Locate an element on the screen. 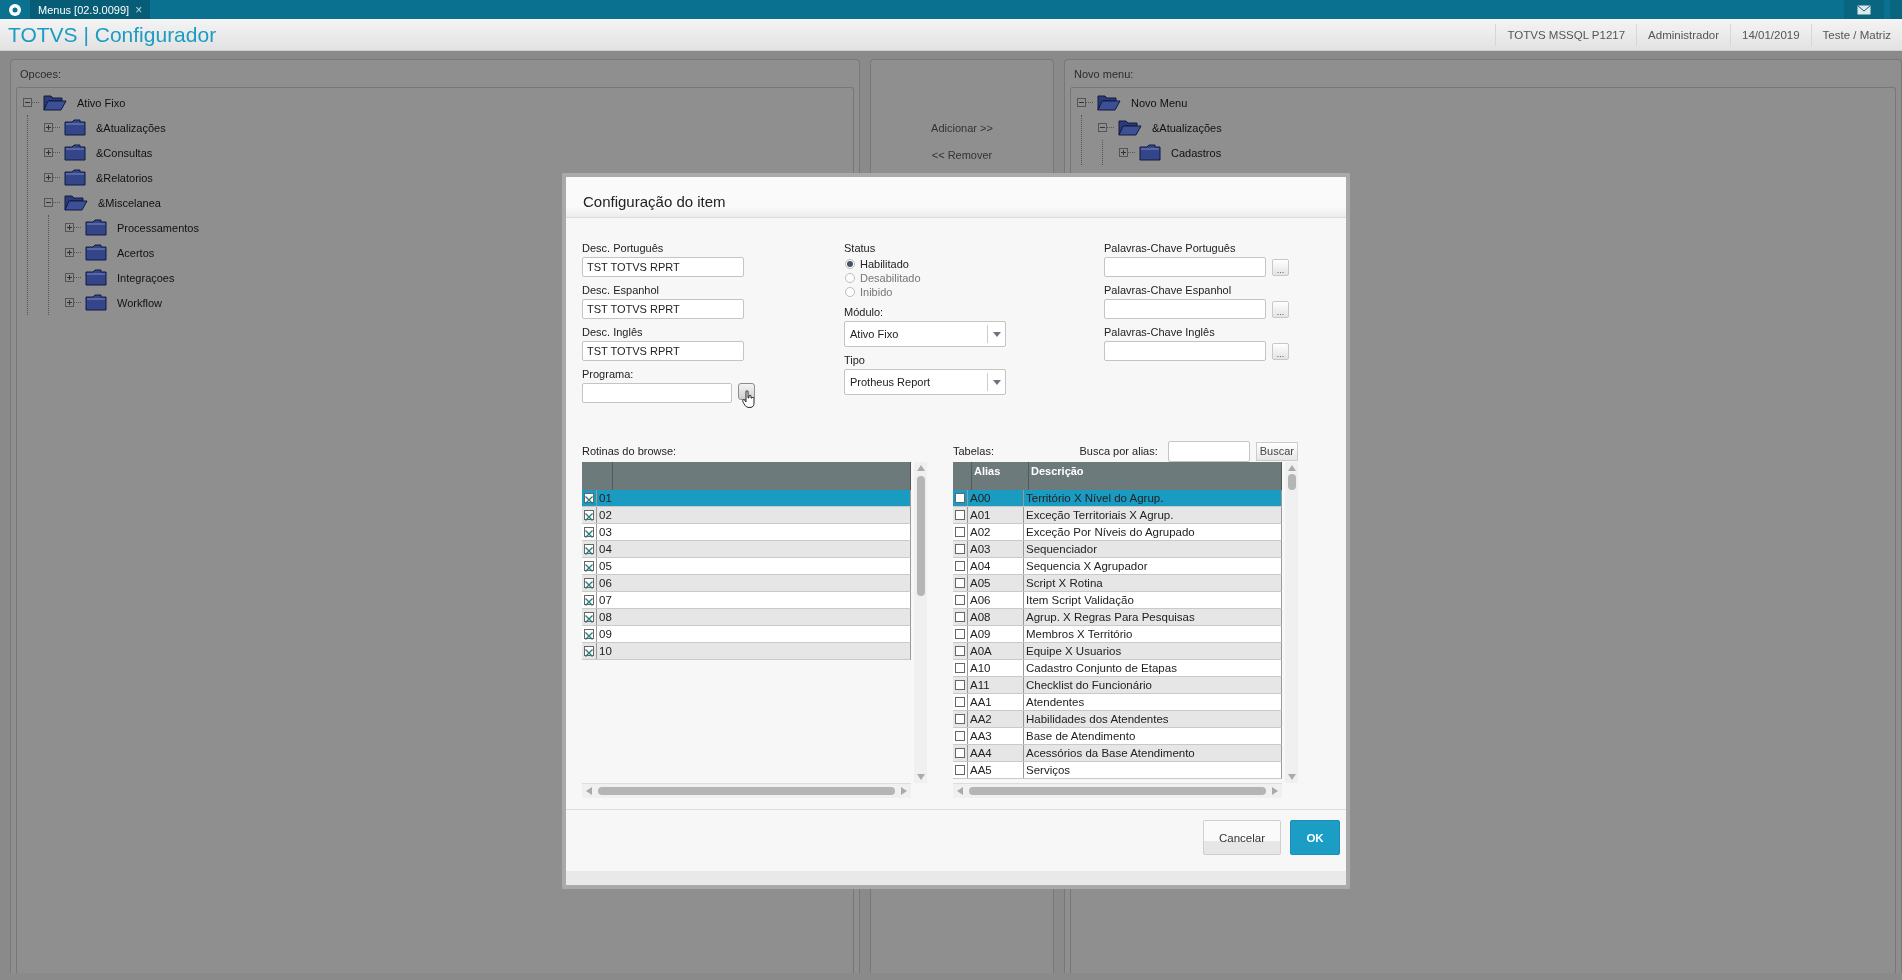 This screenshot has width=1902, height=980. table-row: AA2 Habilidades dos Atendentes is located at coordinates (1117, 719).